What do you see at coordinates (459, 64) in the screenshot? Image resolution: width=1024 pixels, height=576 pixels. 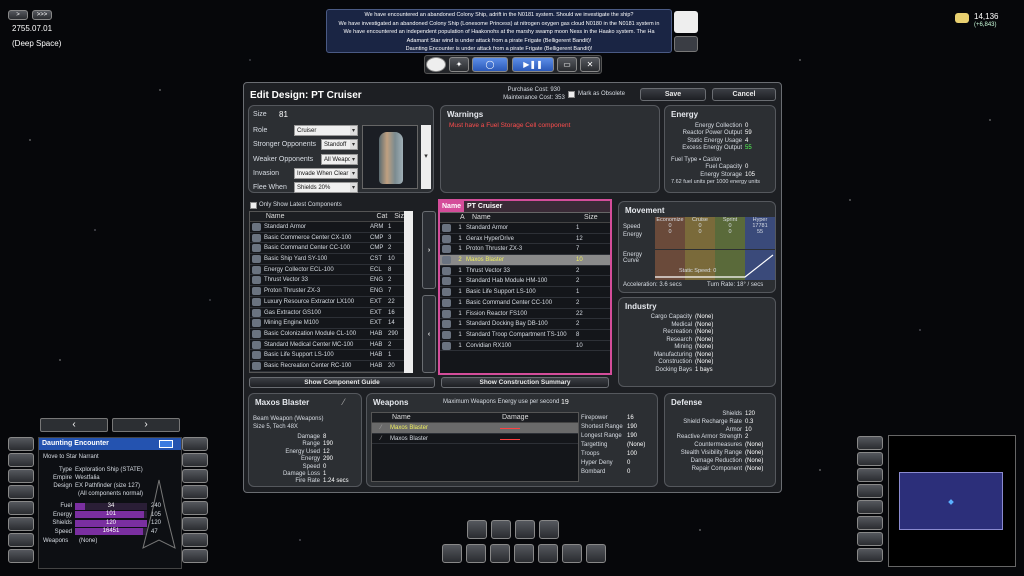 I see `expand-icon: ✦` at bounding box center [459, 64].